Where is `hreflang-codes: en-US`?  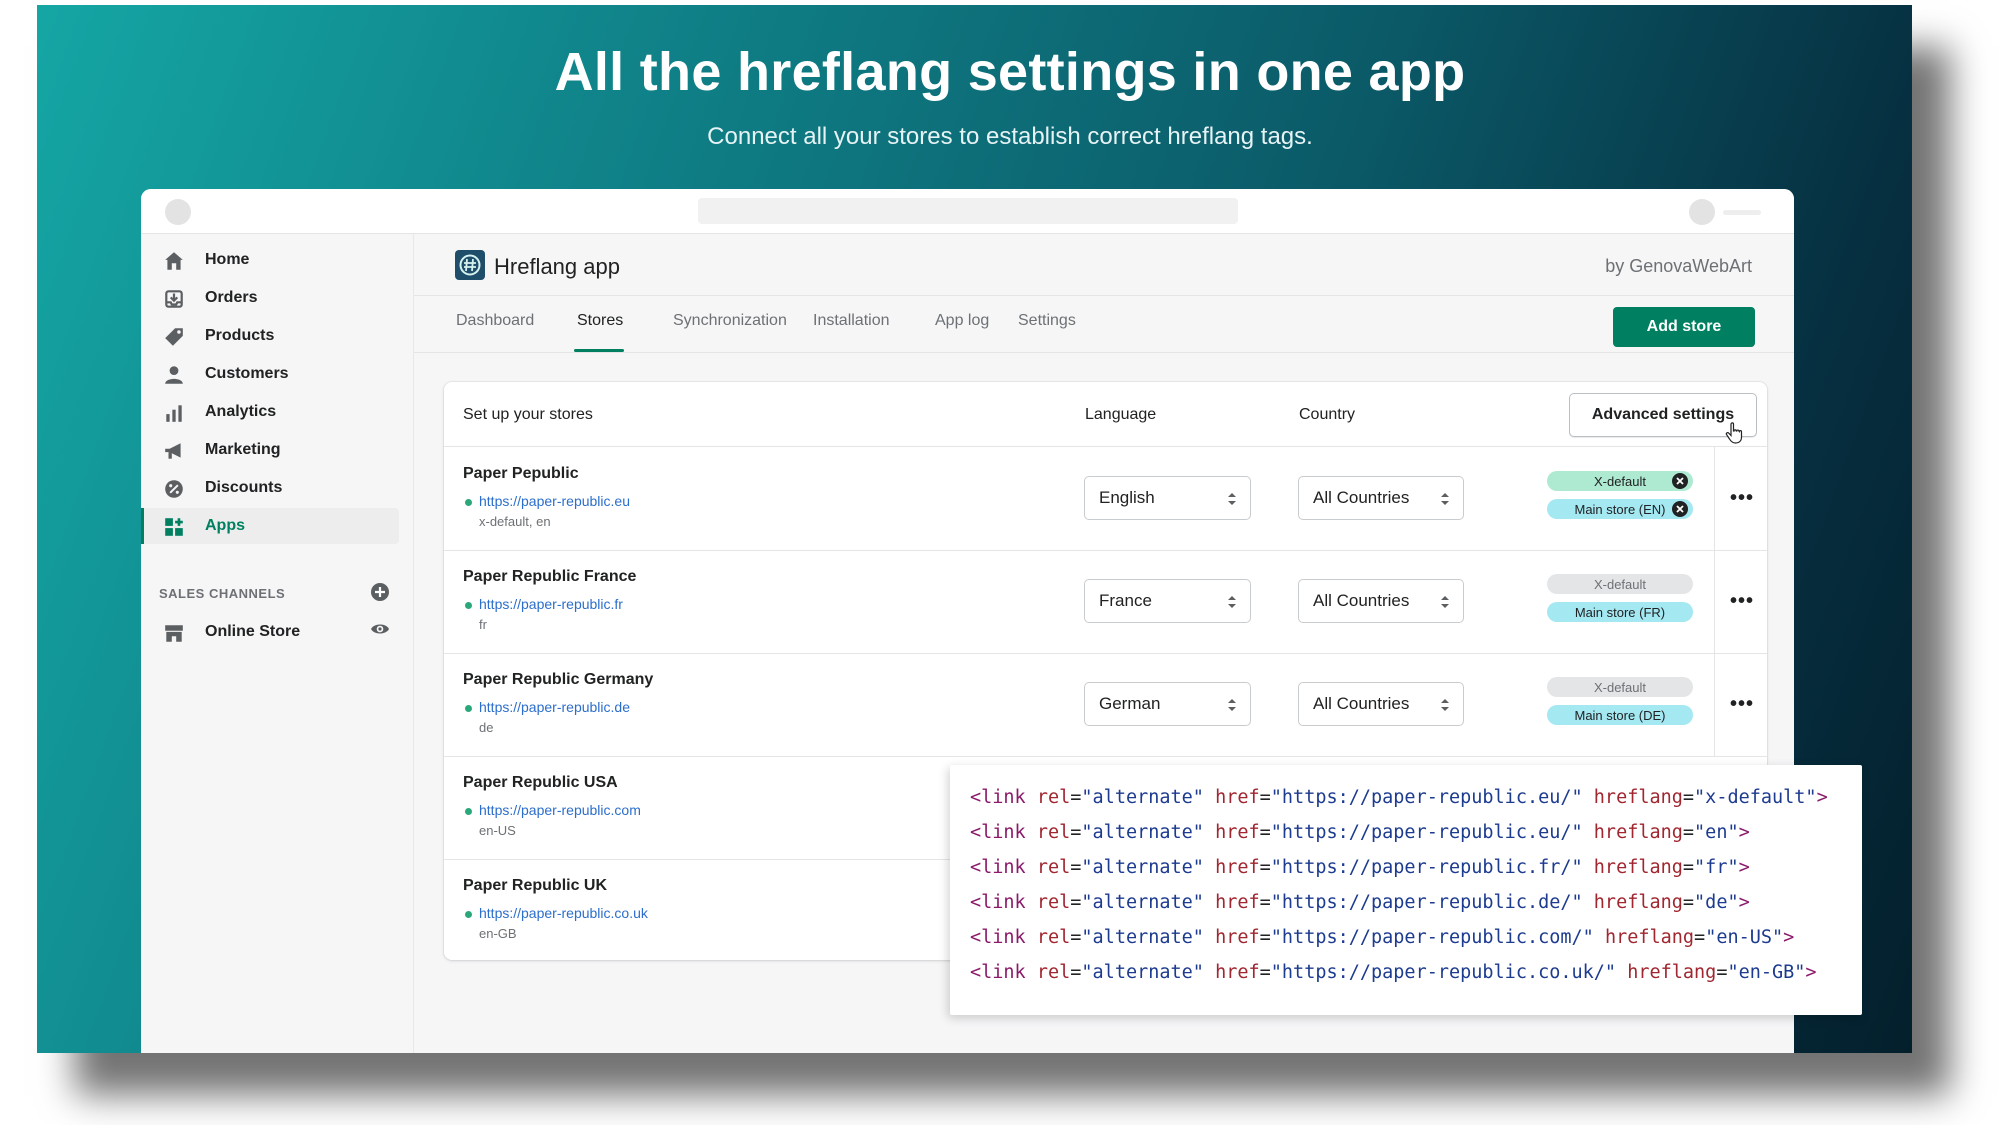
hreflang-codes: en-US is located at coordinates (497, 830).